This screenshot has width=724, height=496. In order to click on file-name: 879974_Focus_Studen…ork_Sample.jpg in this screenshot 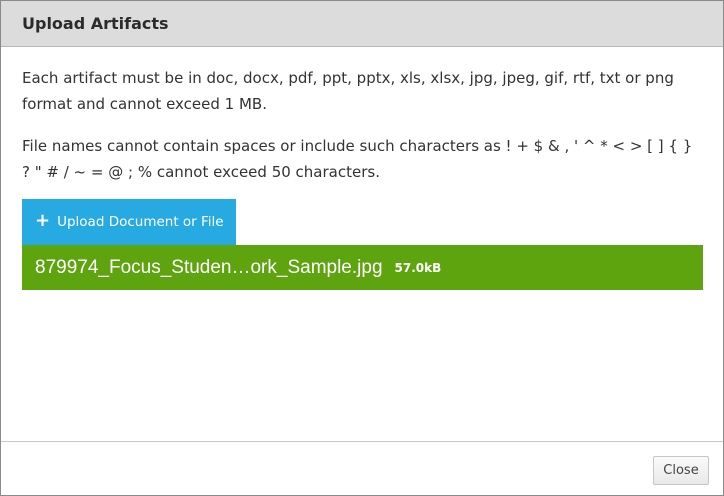, I will do `click(209, 267)`.